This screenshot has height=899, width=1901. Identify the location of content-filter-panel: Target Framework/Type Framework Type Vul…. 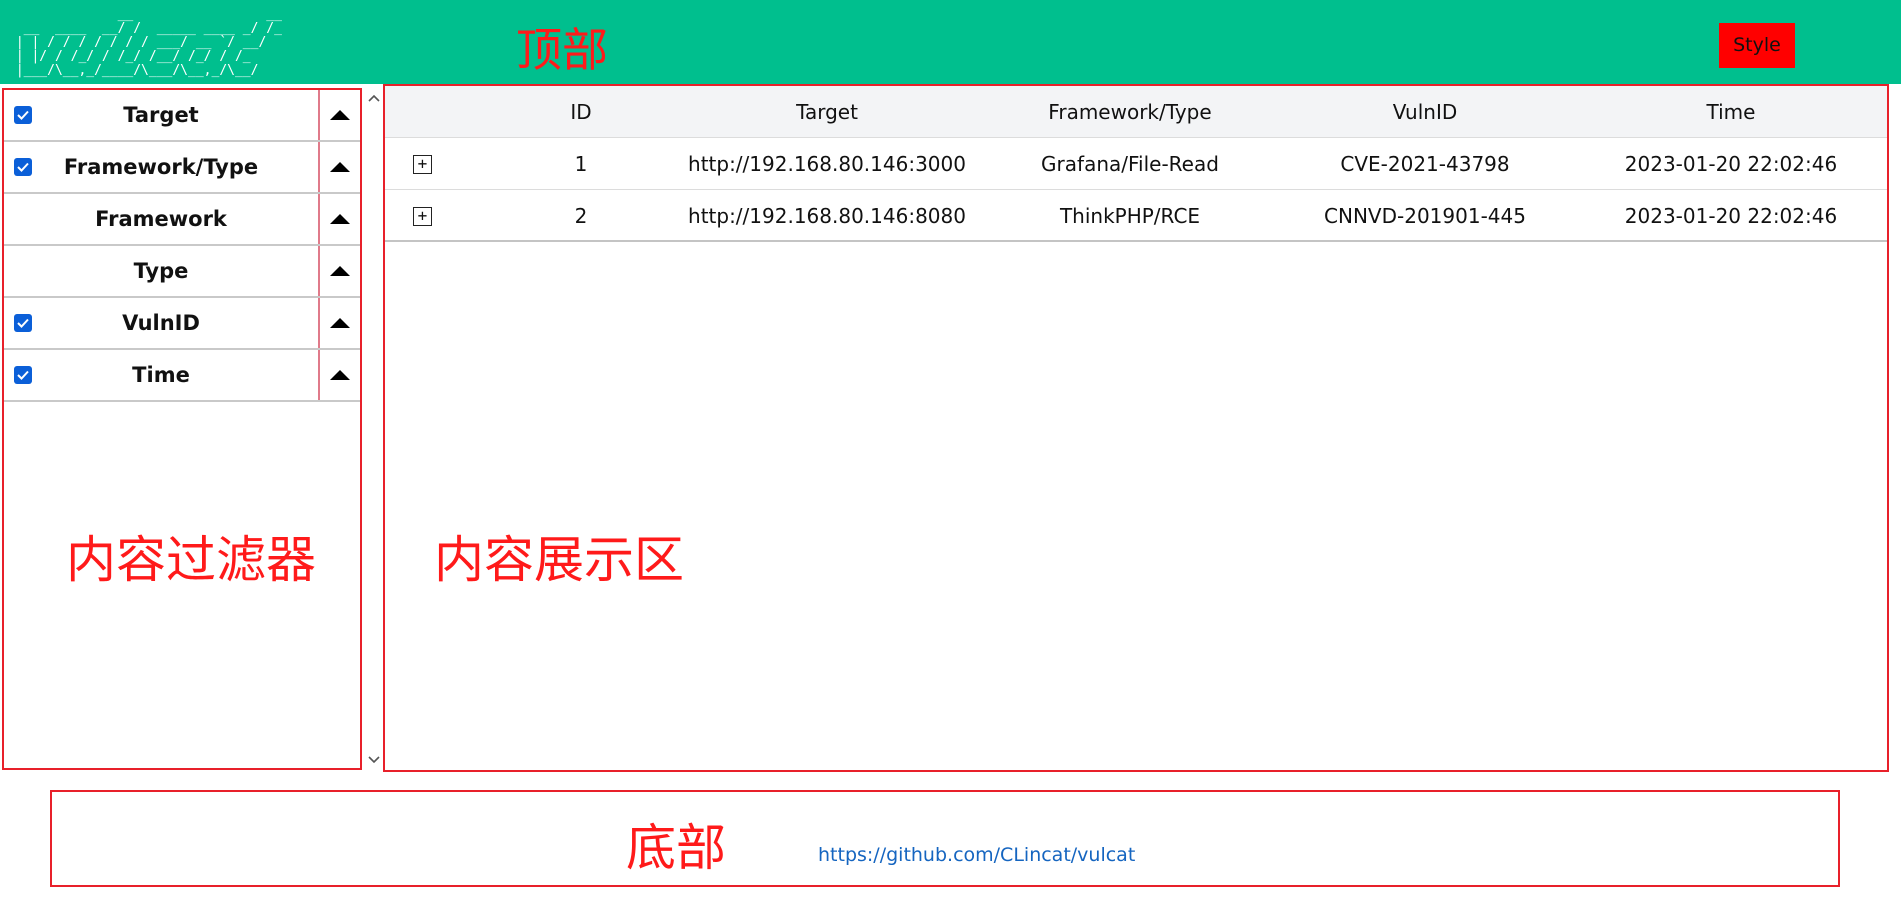
(182, 429).